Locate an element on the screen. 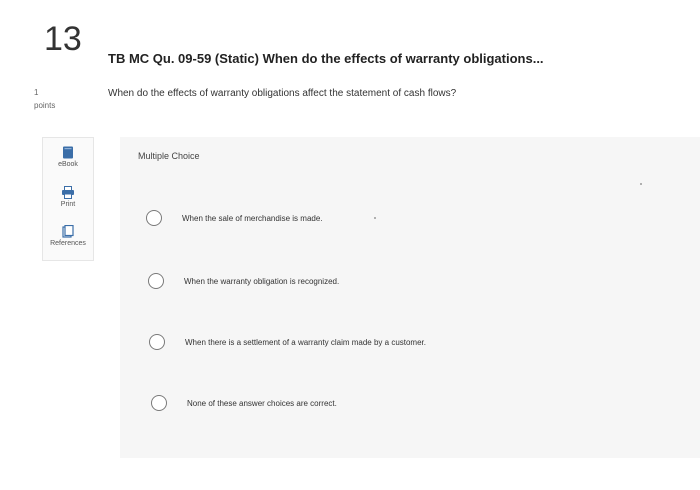  multiple-choice-label: Multiple Choice is located at coordinates (169, 156).